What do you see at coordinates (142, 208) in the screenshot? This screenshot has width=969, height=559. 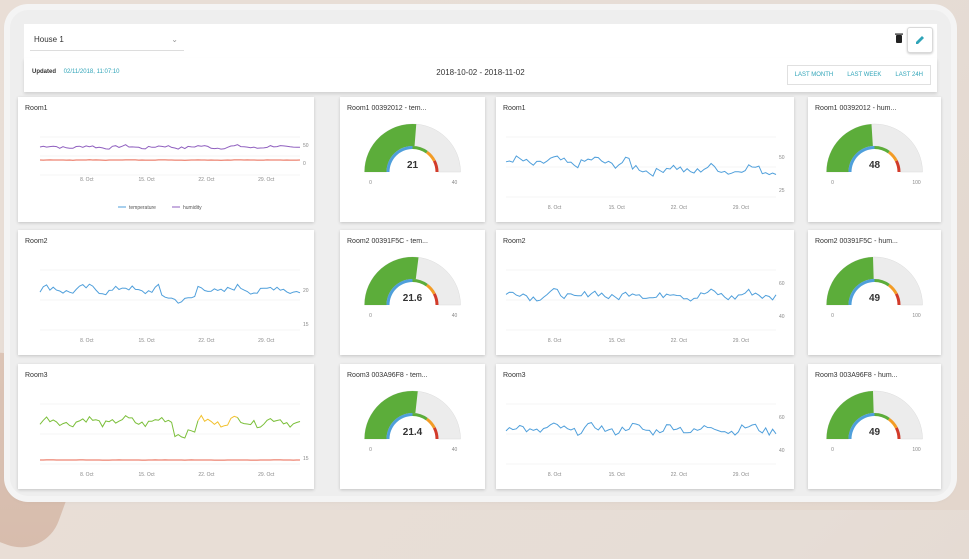 I see `legend-item: temperature` at bounding box center [142, 208].